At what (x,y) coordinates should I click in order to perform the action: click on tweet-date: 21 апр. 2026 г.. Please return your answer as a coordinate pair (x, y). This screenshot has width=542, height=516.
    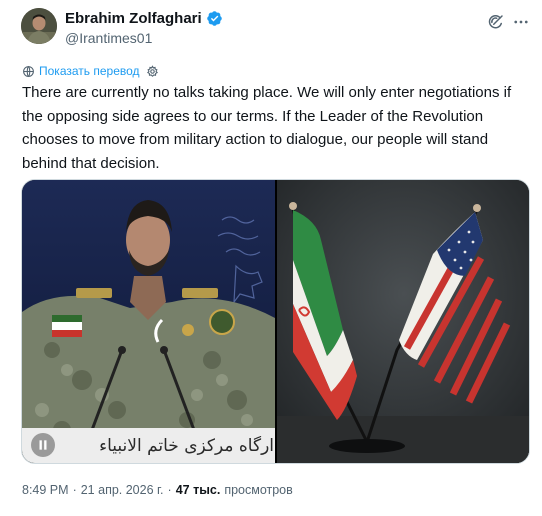
    Looking at the image, I should click on (122, 490).